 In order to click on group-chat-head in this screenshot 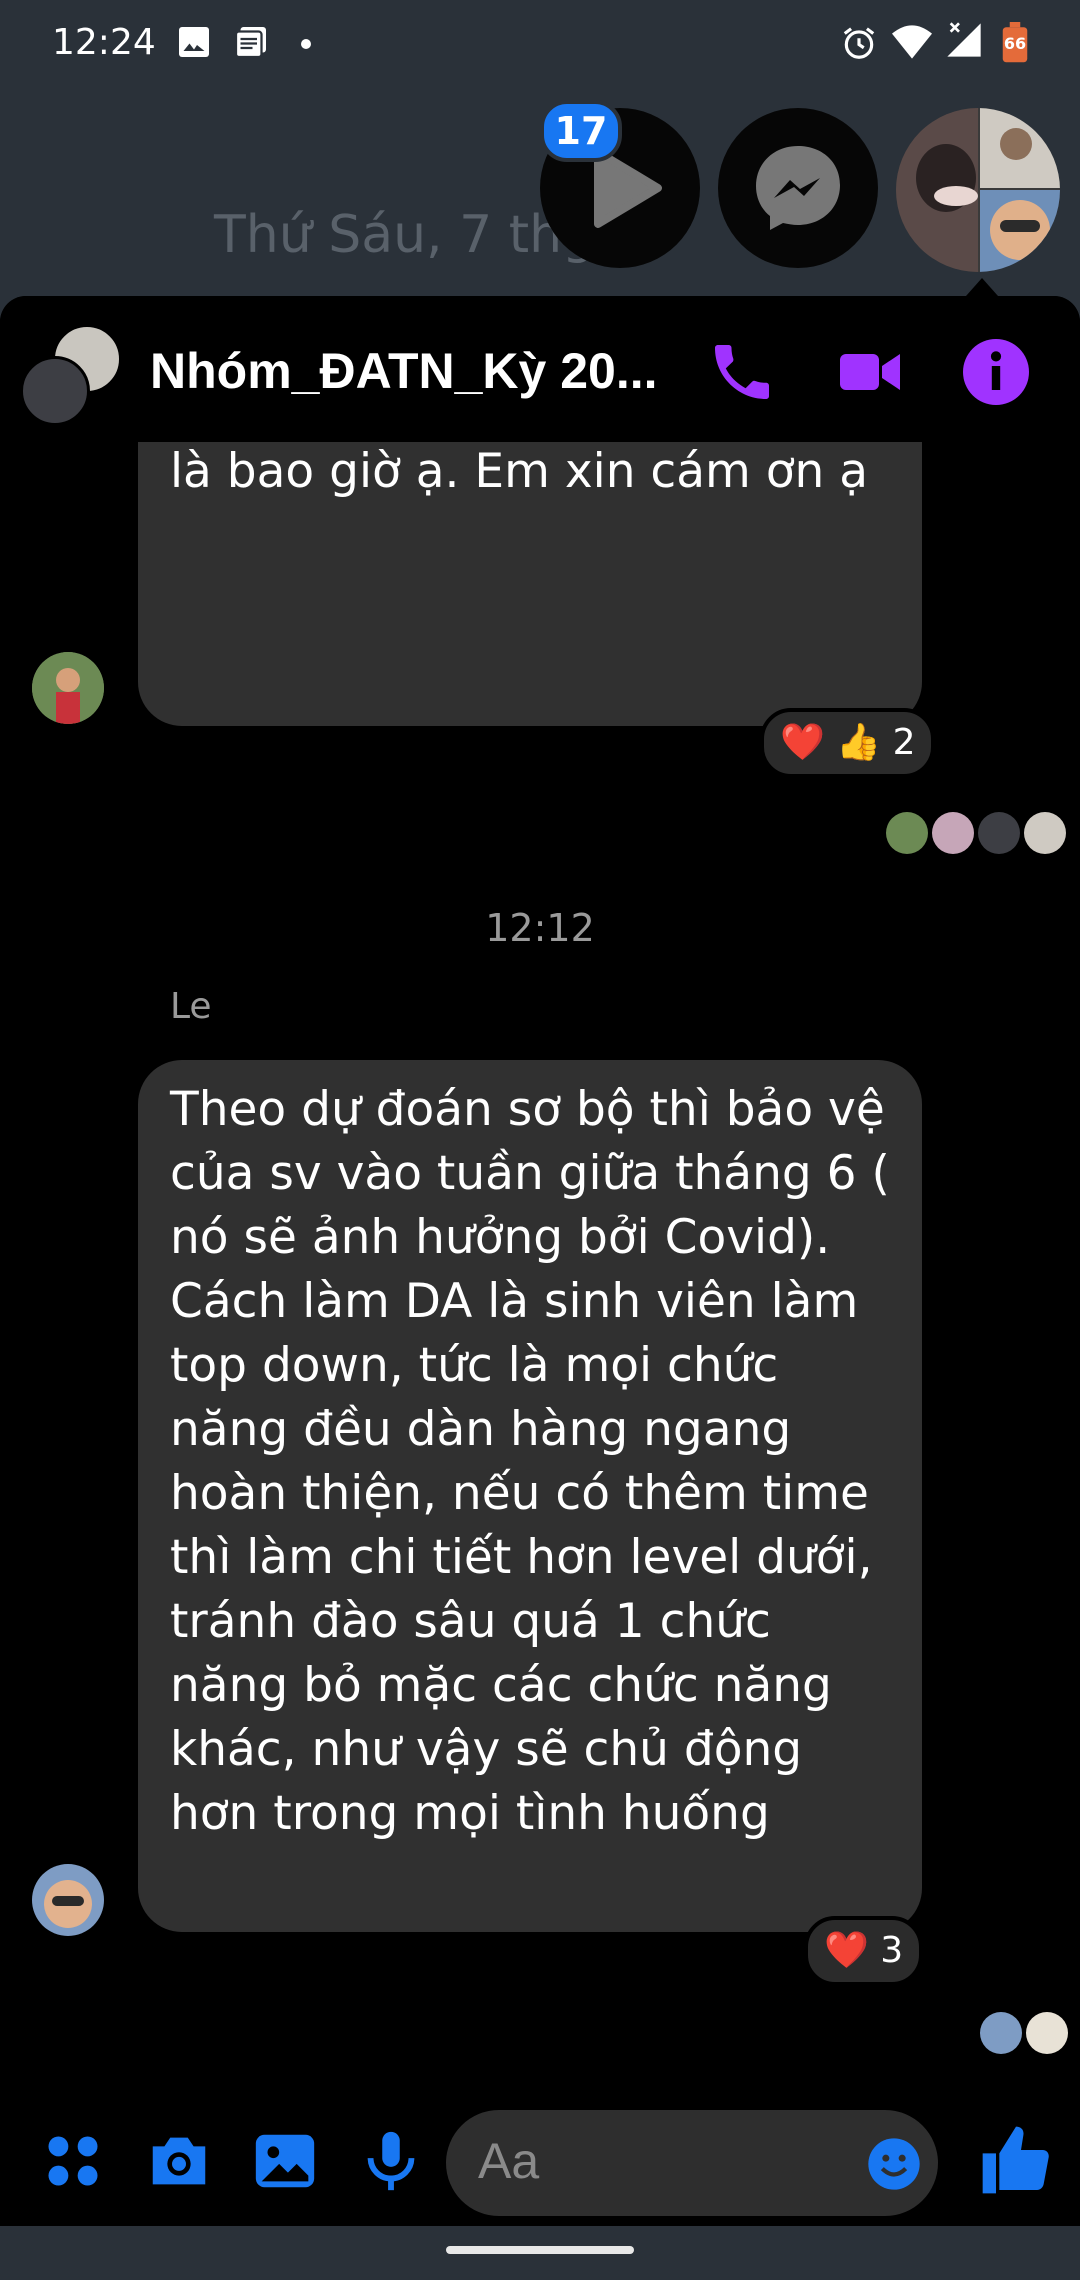, I will do `click(978, 190)`.